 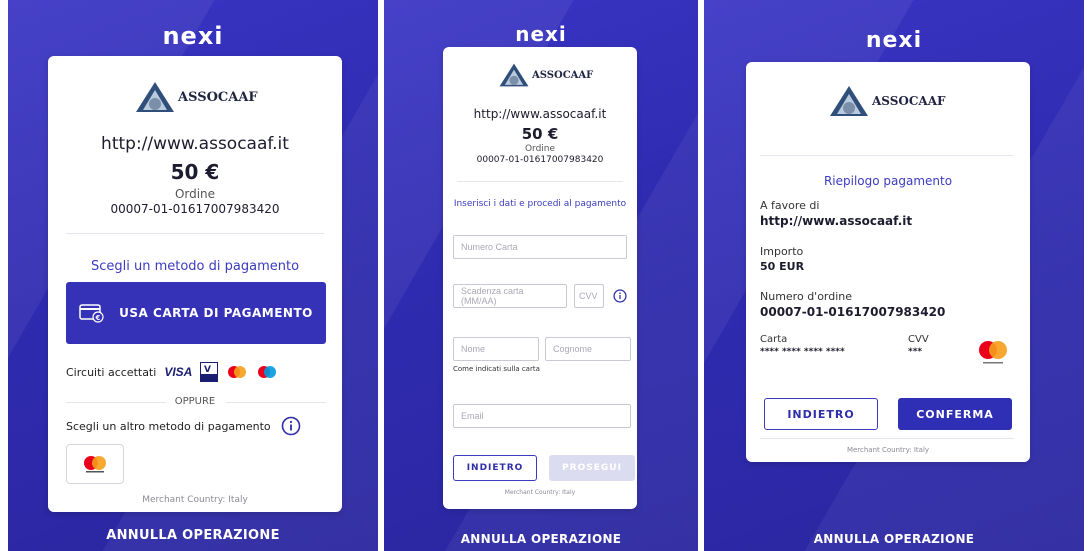 What do you see at coordinates (955, 414) in the screenshot?
I see `confirm-button: CONFERMA` at bounding box center [955, 414].